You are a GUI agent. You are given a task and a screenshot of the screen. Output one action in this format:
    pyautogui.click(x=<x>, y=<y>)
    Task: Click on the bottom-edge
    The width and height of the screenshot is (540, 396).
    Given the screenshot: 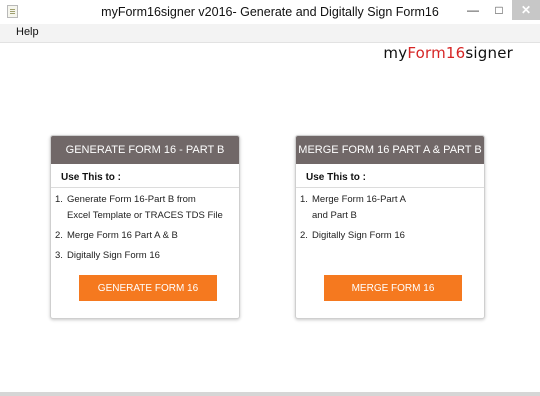 What is the action you would take?
    pyautogui.click(x=270, y=394)
    